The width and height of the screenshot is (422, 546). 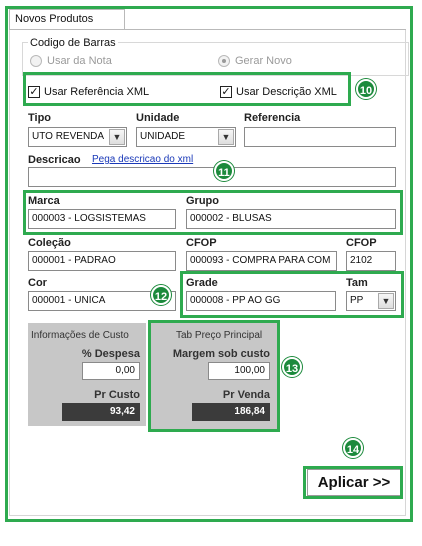 What do you see at coordinates (187, 89) in the screenshot?
I see `highlight-xml-options` at bounding box center [187, 89].